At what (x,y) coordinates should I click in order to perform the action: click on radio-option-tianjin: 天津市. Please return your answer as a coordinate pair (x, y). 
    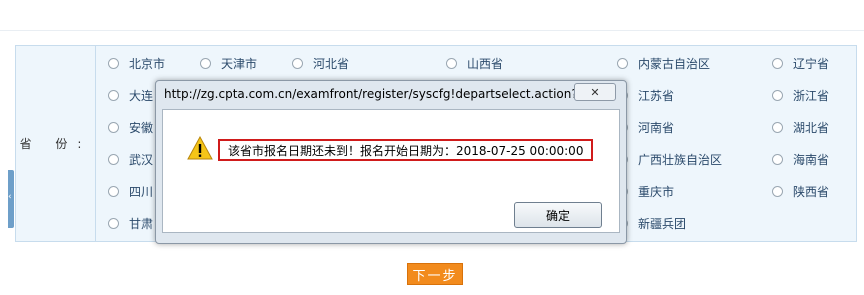
    Looking at the image, I should click on (228, 63).